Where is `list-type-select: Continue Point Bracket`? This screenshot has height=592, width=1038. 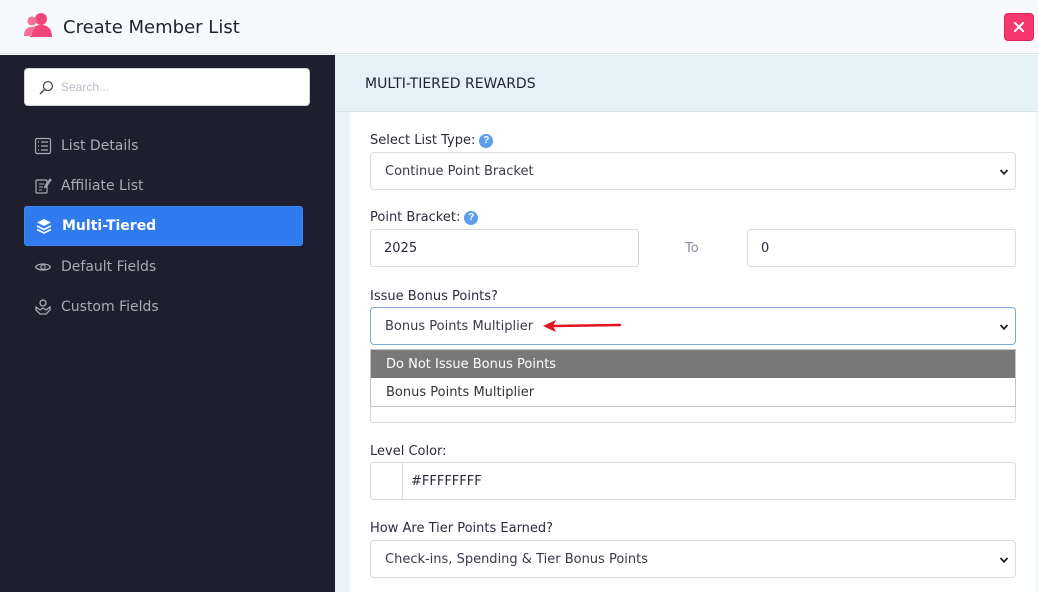 list-type-select: Continue Point Bracket is located at coordinates (693, 171).